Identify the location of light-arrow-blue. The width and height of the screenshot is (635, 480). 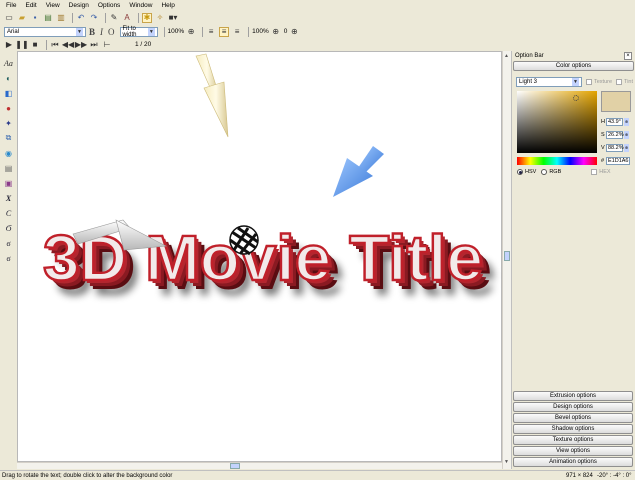
(358, 171).